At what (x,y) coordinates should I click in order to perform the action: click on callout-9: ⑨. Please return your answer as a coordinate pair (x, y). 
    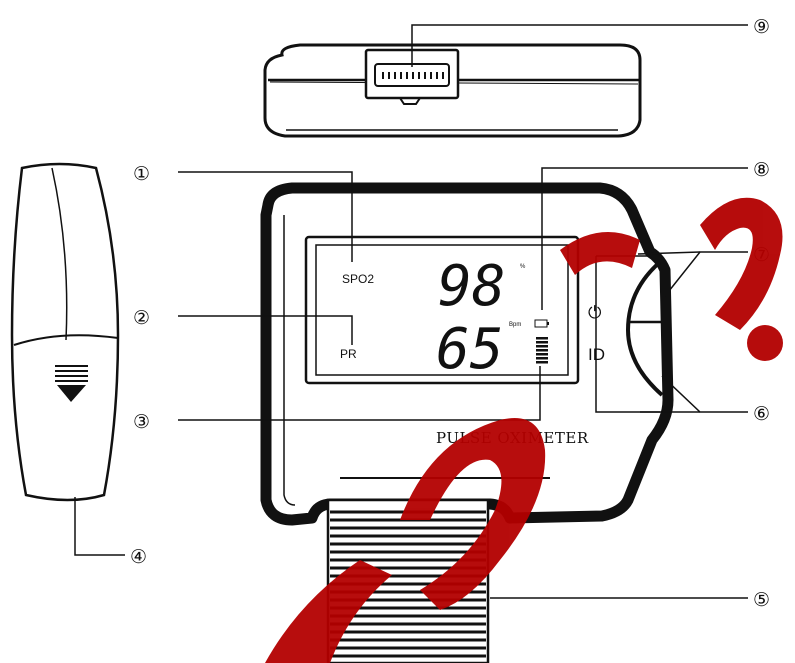
    Looking at the image, I should click on (761, 27).